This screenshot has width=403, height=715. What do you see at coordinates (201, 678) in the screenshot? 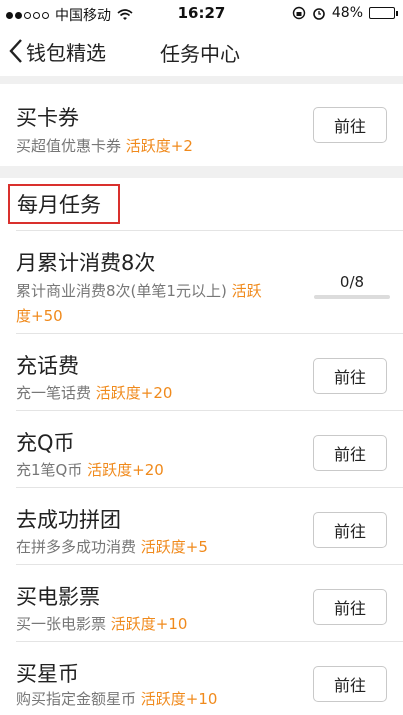
I see `task-row-star-coin: 买星币 购买指定金额星币 活跃度+10 前往` at bounding box center [201, 678].